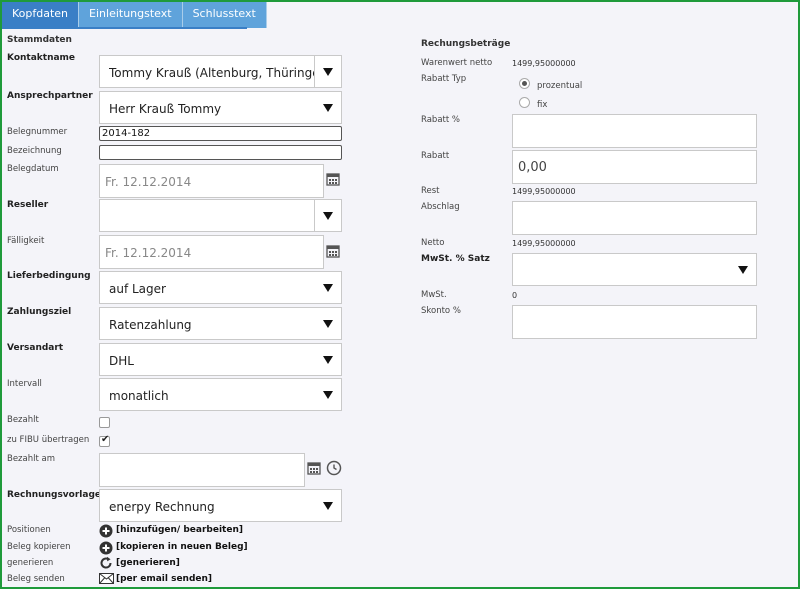 Image resolution: width=800 pixels, height=589 pixels. I want to click on faelligkeit-input: Fr. 12.12.2014, so click(211, 252).